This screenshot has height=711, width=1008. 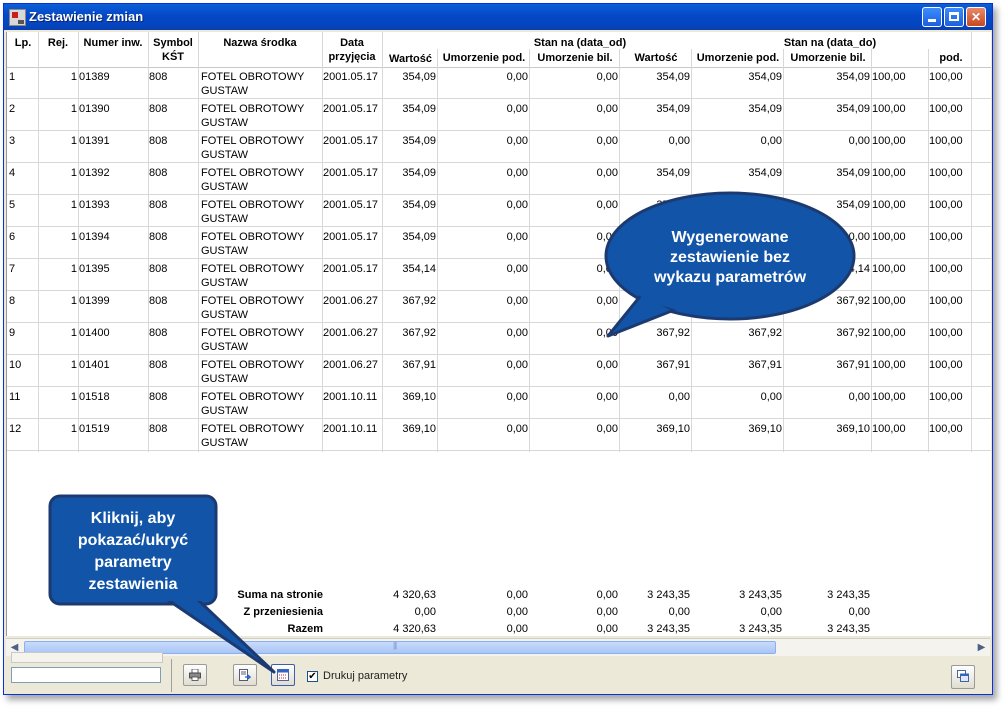 What do you see at coordinates (673, 429) in the screenshot?
I see `cell-w-do: 369,10` at bounding box center [673, 429].